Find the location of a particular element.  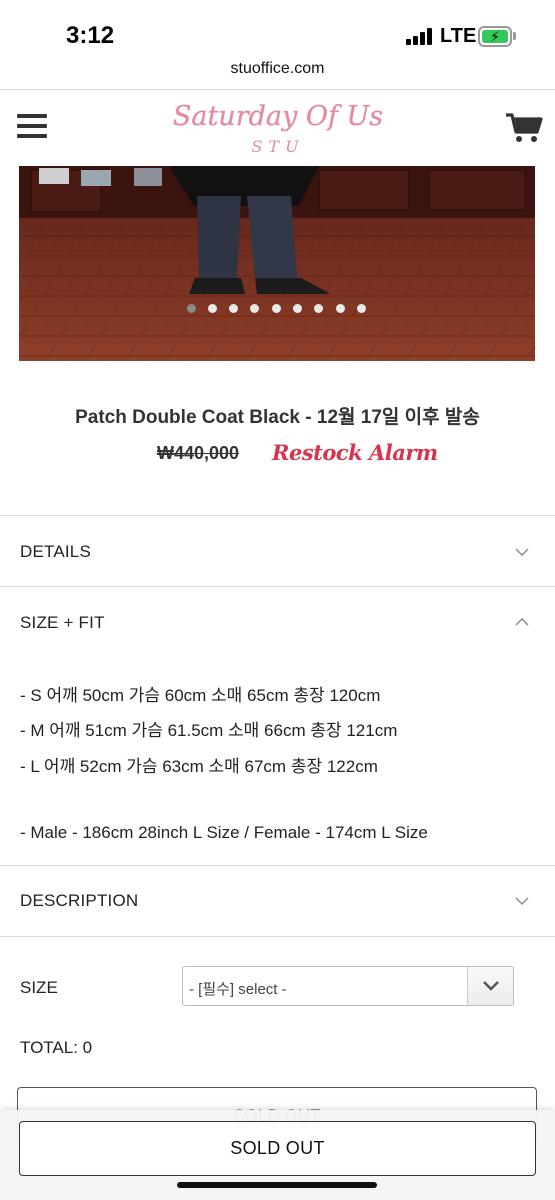

battery-tip is located at coordinates (514, 36).